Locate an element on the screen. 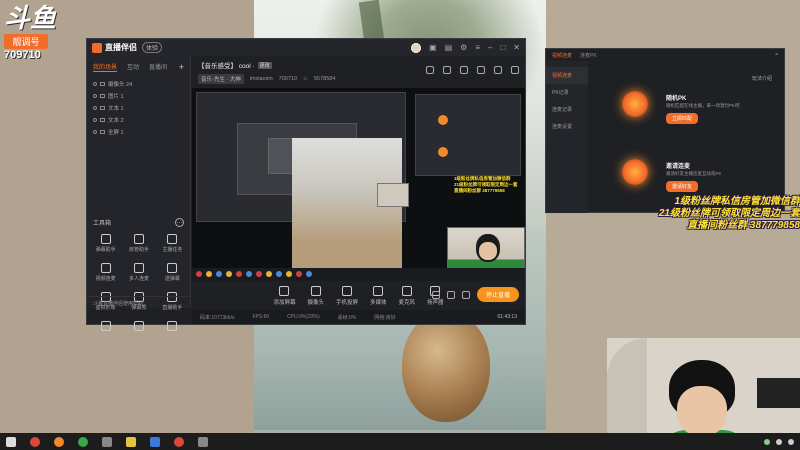 This screenshot has width=800, height=450. tab-interact: 互动 is located at coordinates (133, 67).